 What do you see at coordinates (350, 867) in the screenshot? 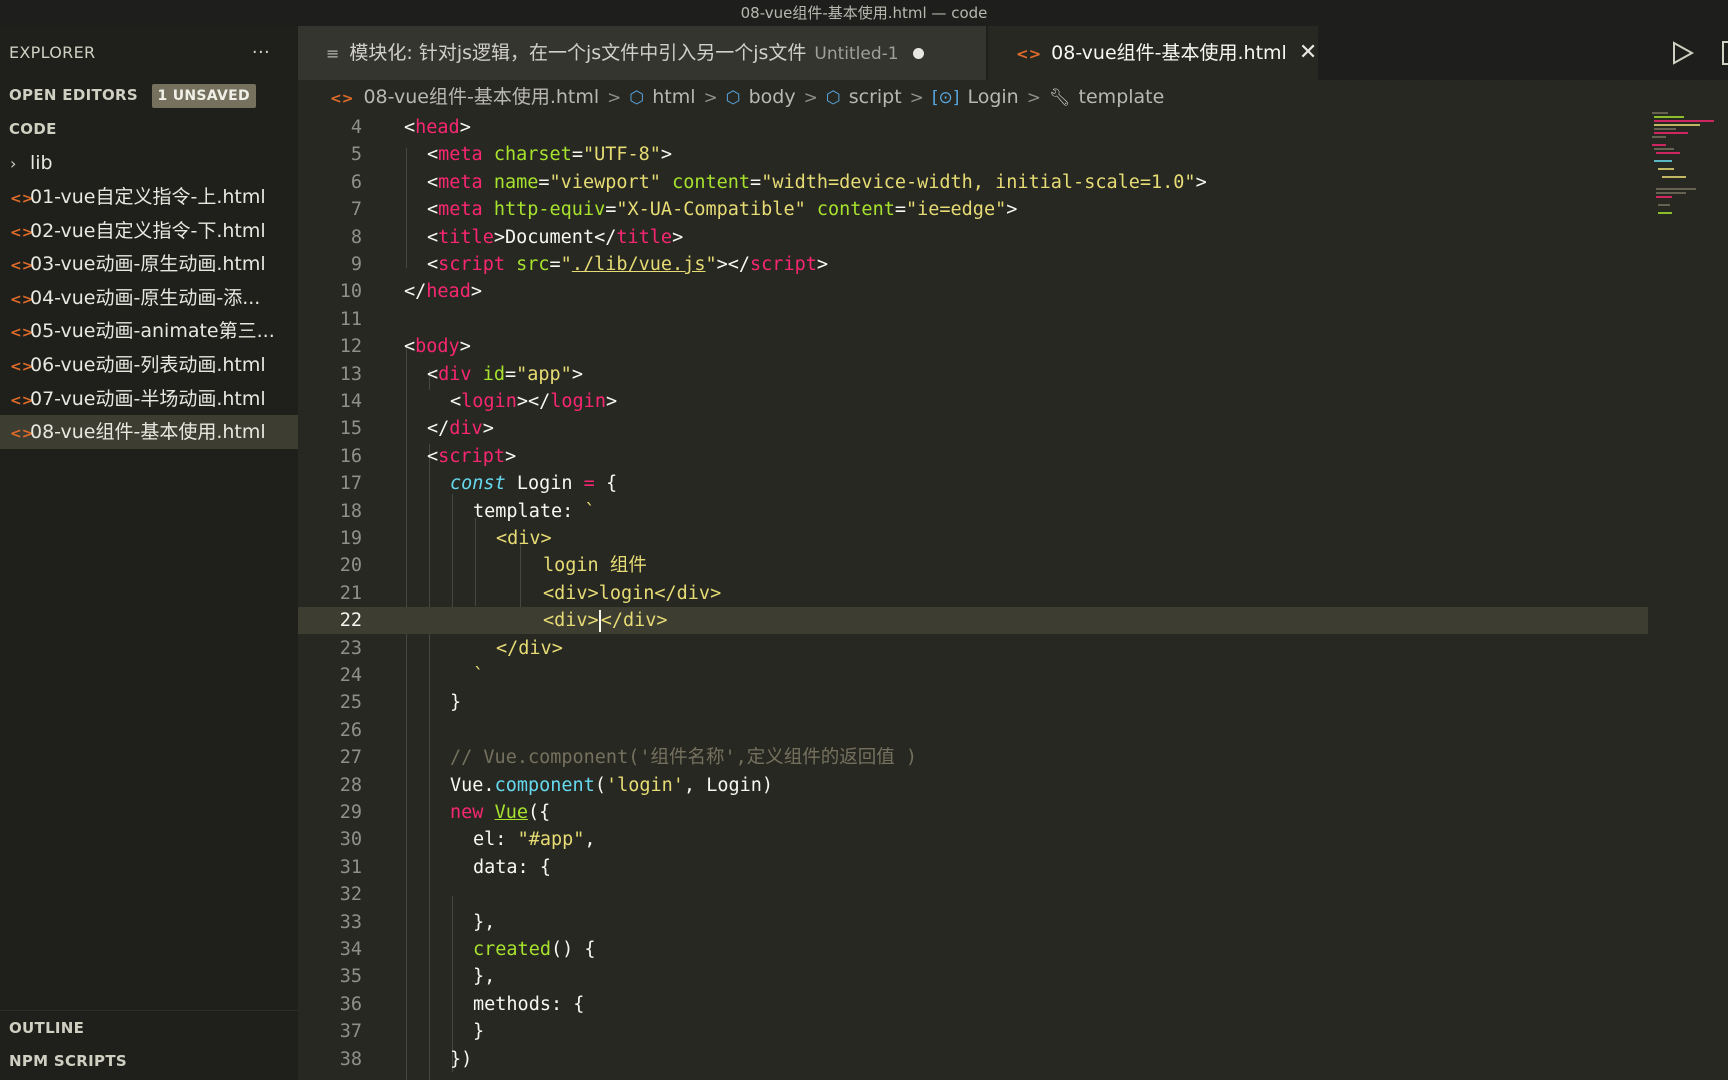
I see `line-number: 31` at bounding box center [350, 867].